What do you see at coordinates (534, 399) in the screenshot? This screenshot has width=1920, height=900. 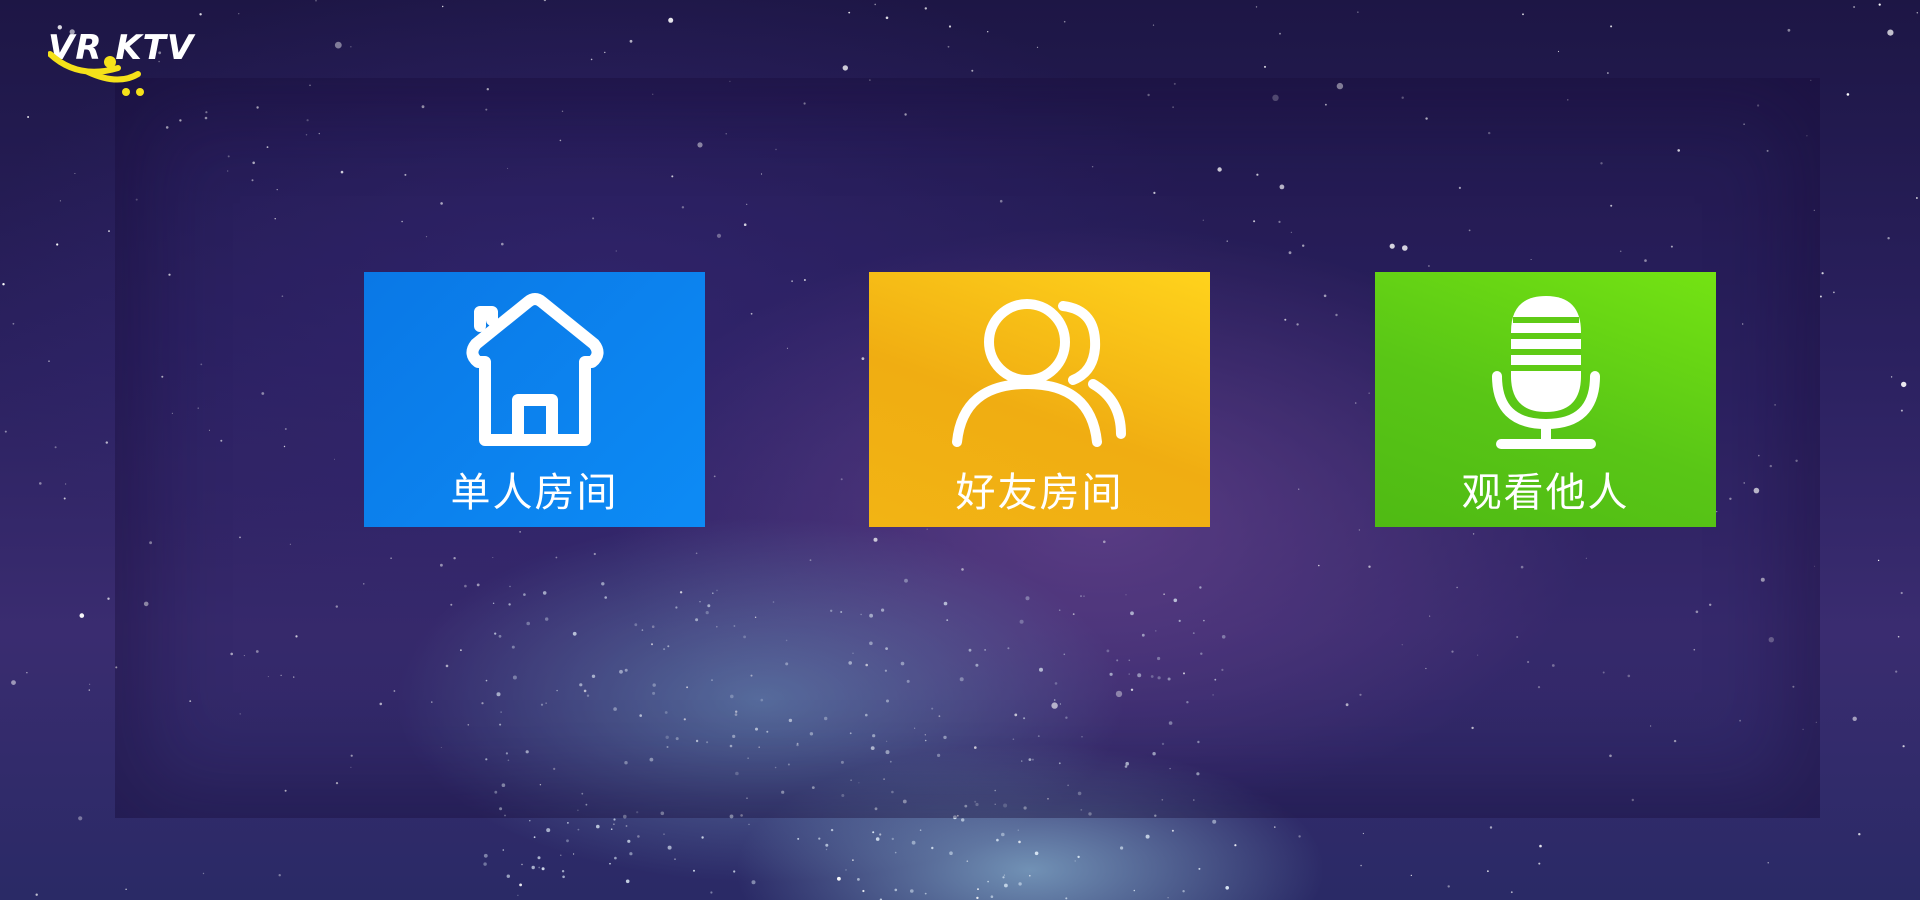 I see `single-room-tile: 单人房间` at bounding box center [534, 399].